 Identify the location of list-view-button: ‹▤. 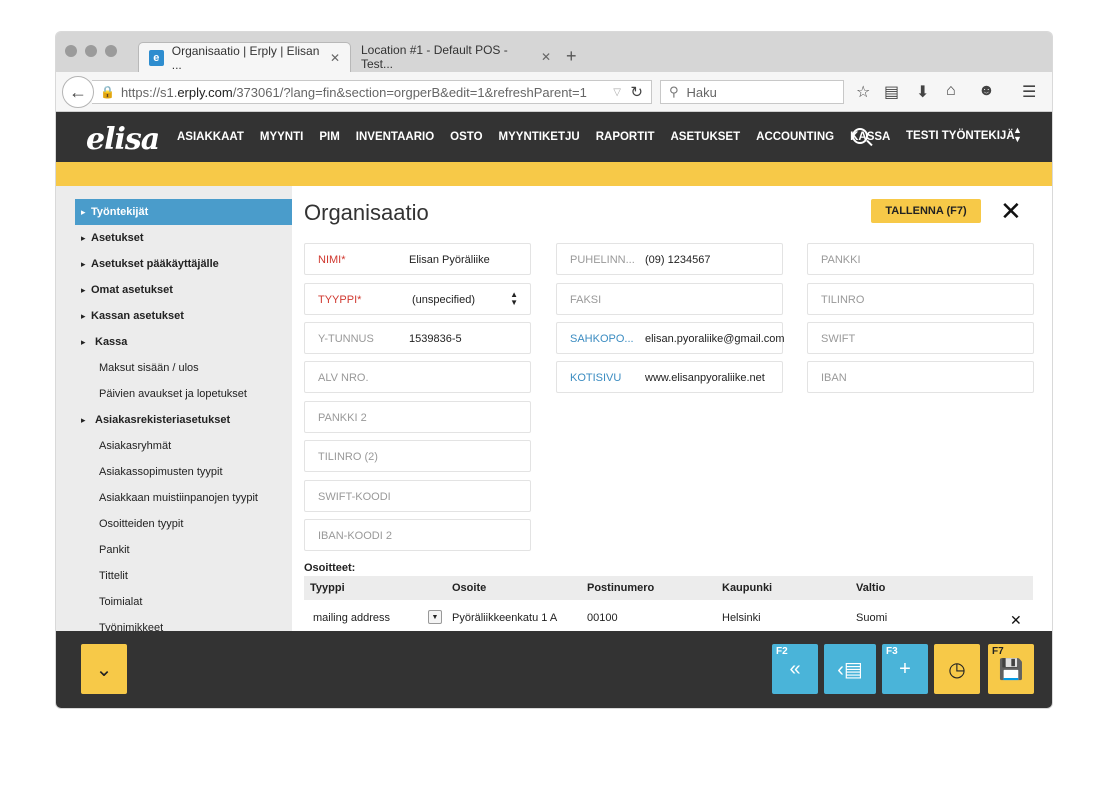
(850, 669).